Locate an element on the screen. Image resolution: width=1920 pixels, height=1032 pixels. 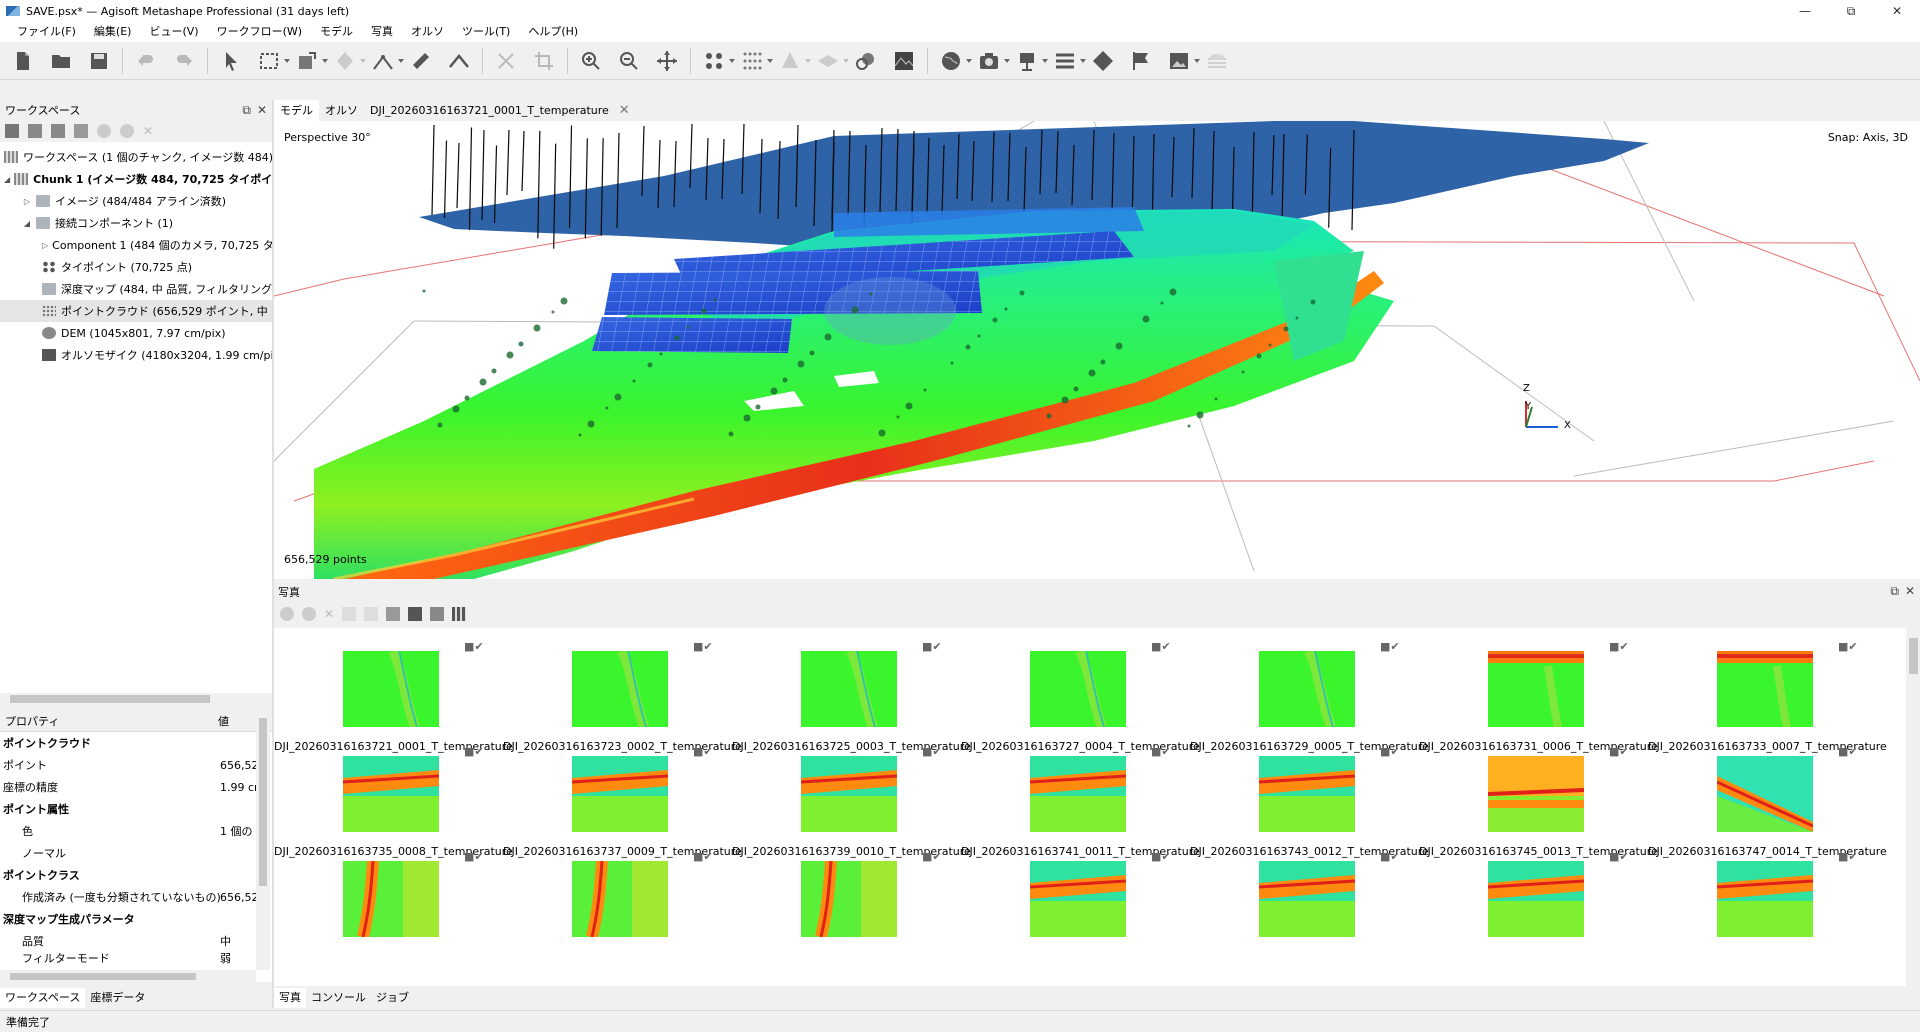
view-mode-icon is located at coordinates (459, 614).